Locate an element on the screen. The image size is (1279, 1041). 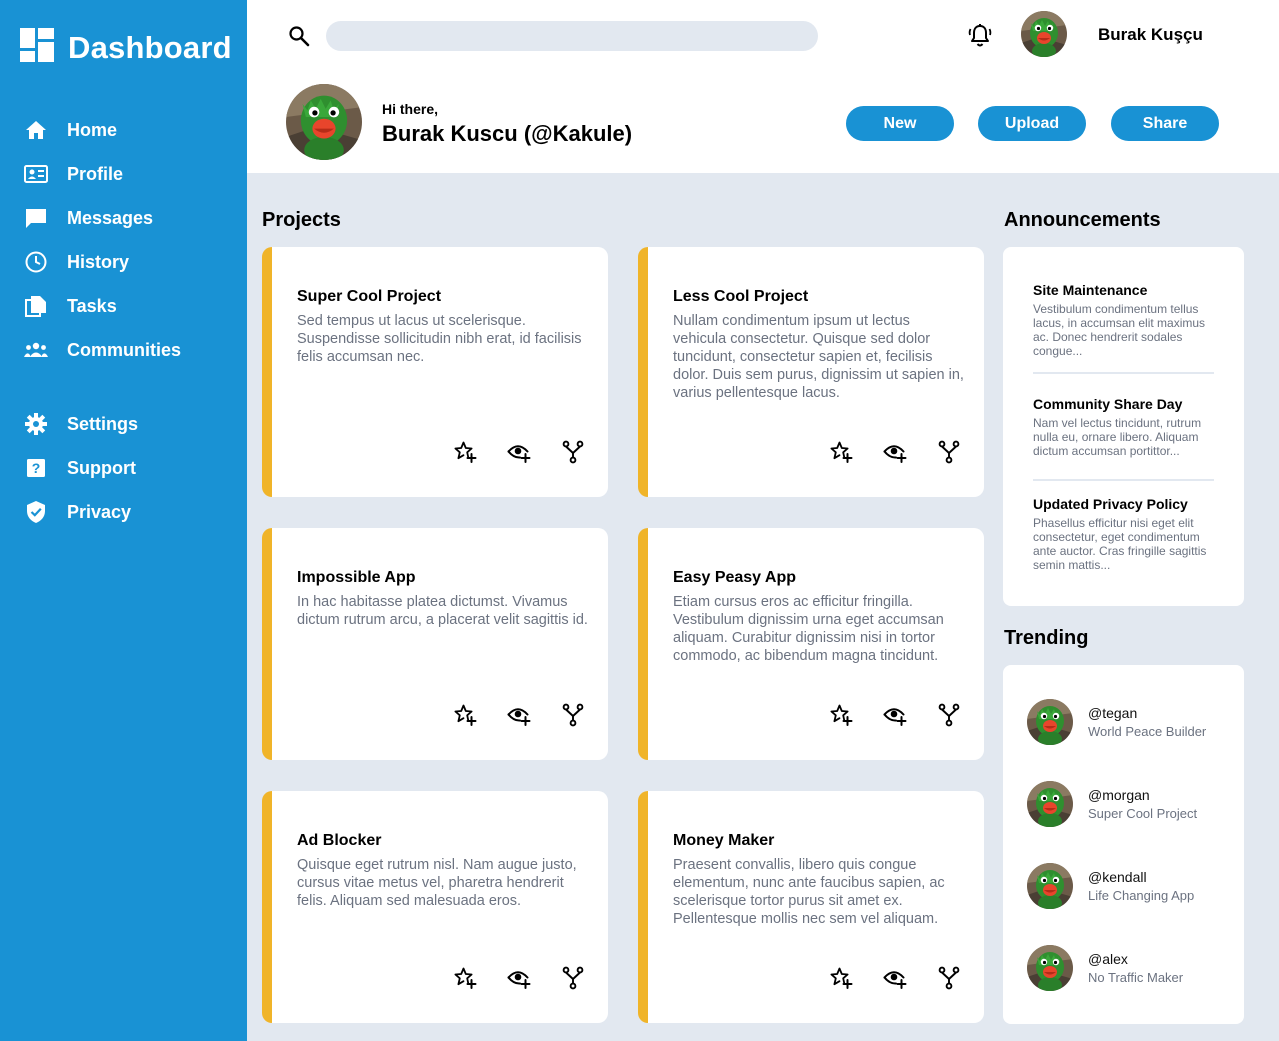
trending-handle: @tegan is located at coordinates (1113, 713).